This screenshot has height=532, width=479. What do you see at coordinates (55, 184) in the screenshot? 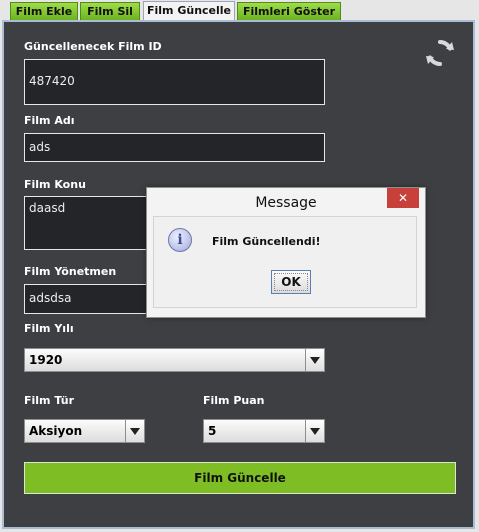
I see `film-konu-label: Film Konu` at bounding box center [55, 184].